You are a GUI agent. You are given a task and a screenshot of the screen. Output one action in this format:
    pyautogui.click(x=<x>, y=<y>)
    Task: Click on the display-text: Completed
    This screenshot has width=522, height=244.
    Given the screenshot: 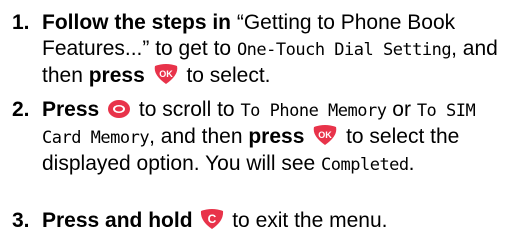 What is the action you would take?
    pyautogui.click(x=365, y=165)
    